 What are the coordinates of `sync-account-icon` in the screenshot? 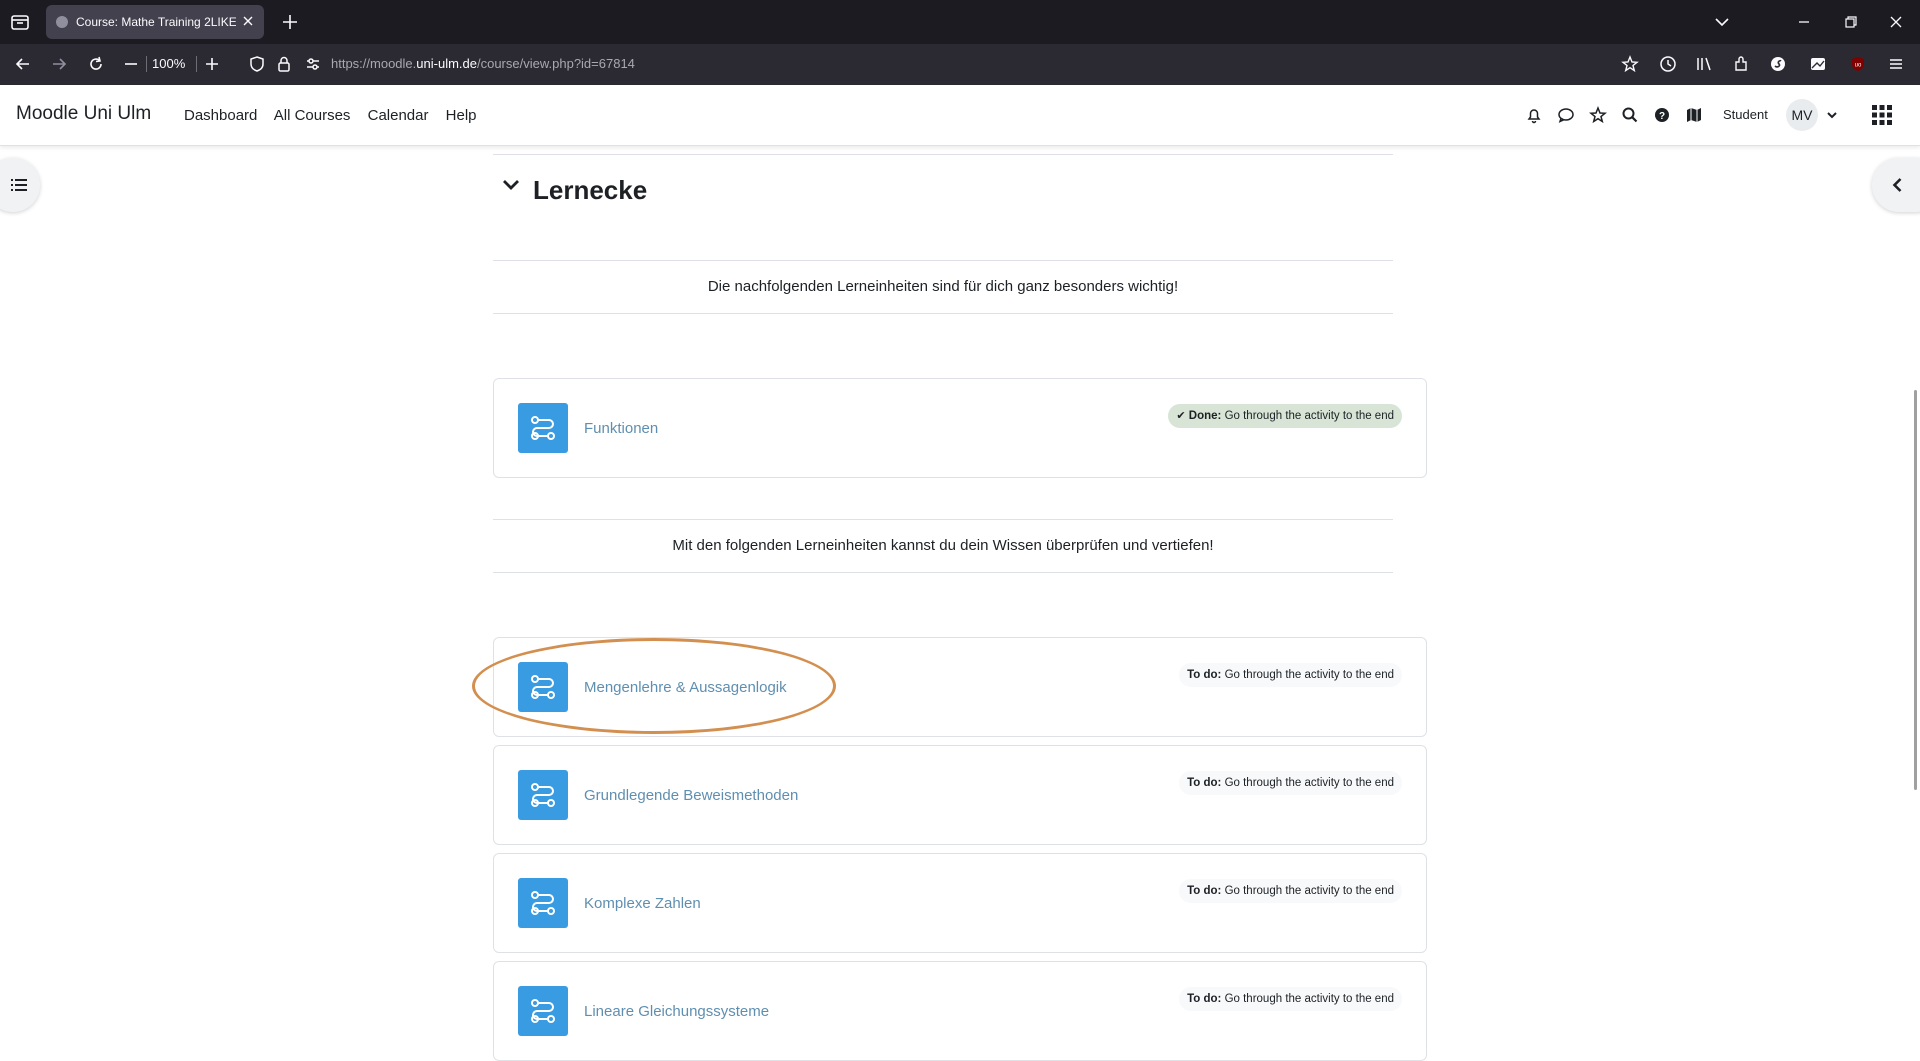 It's located at (1778, 64).